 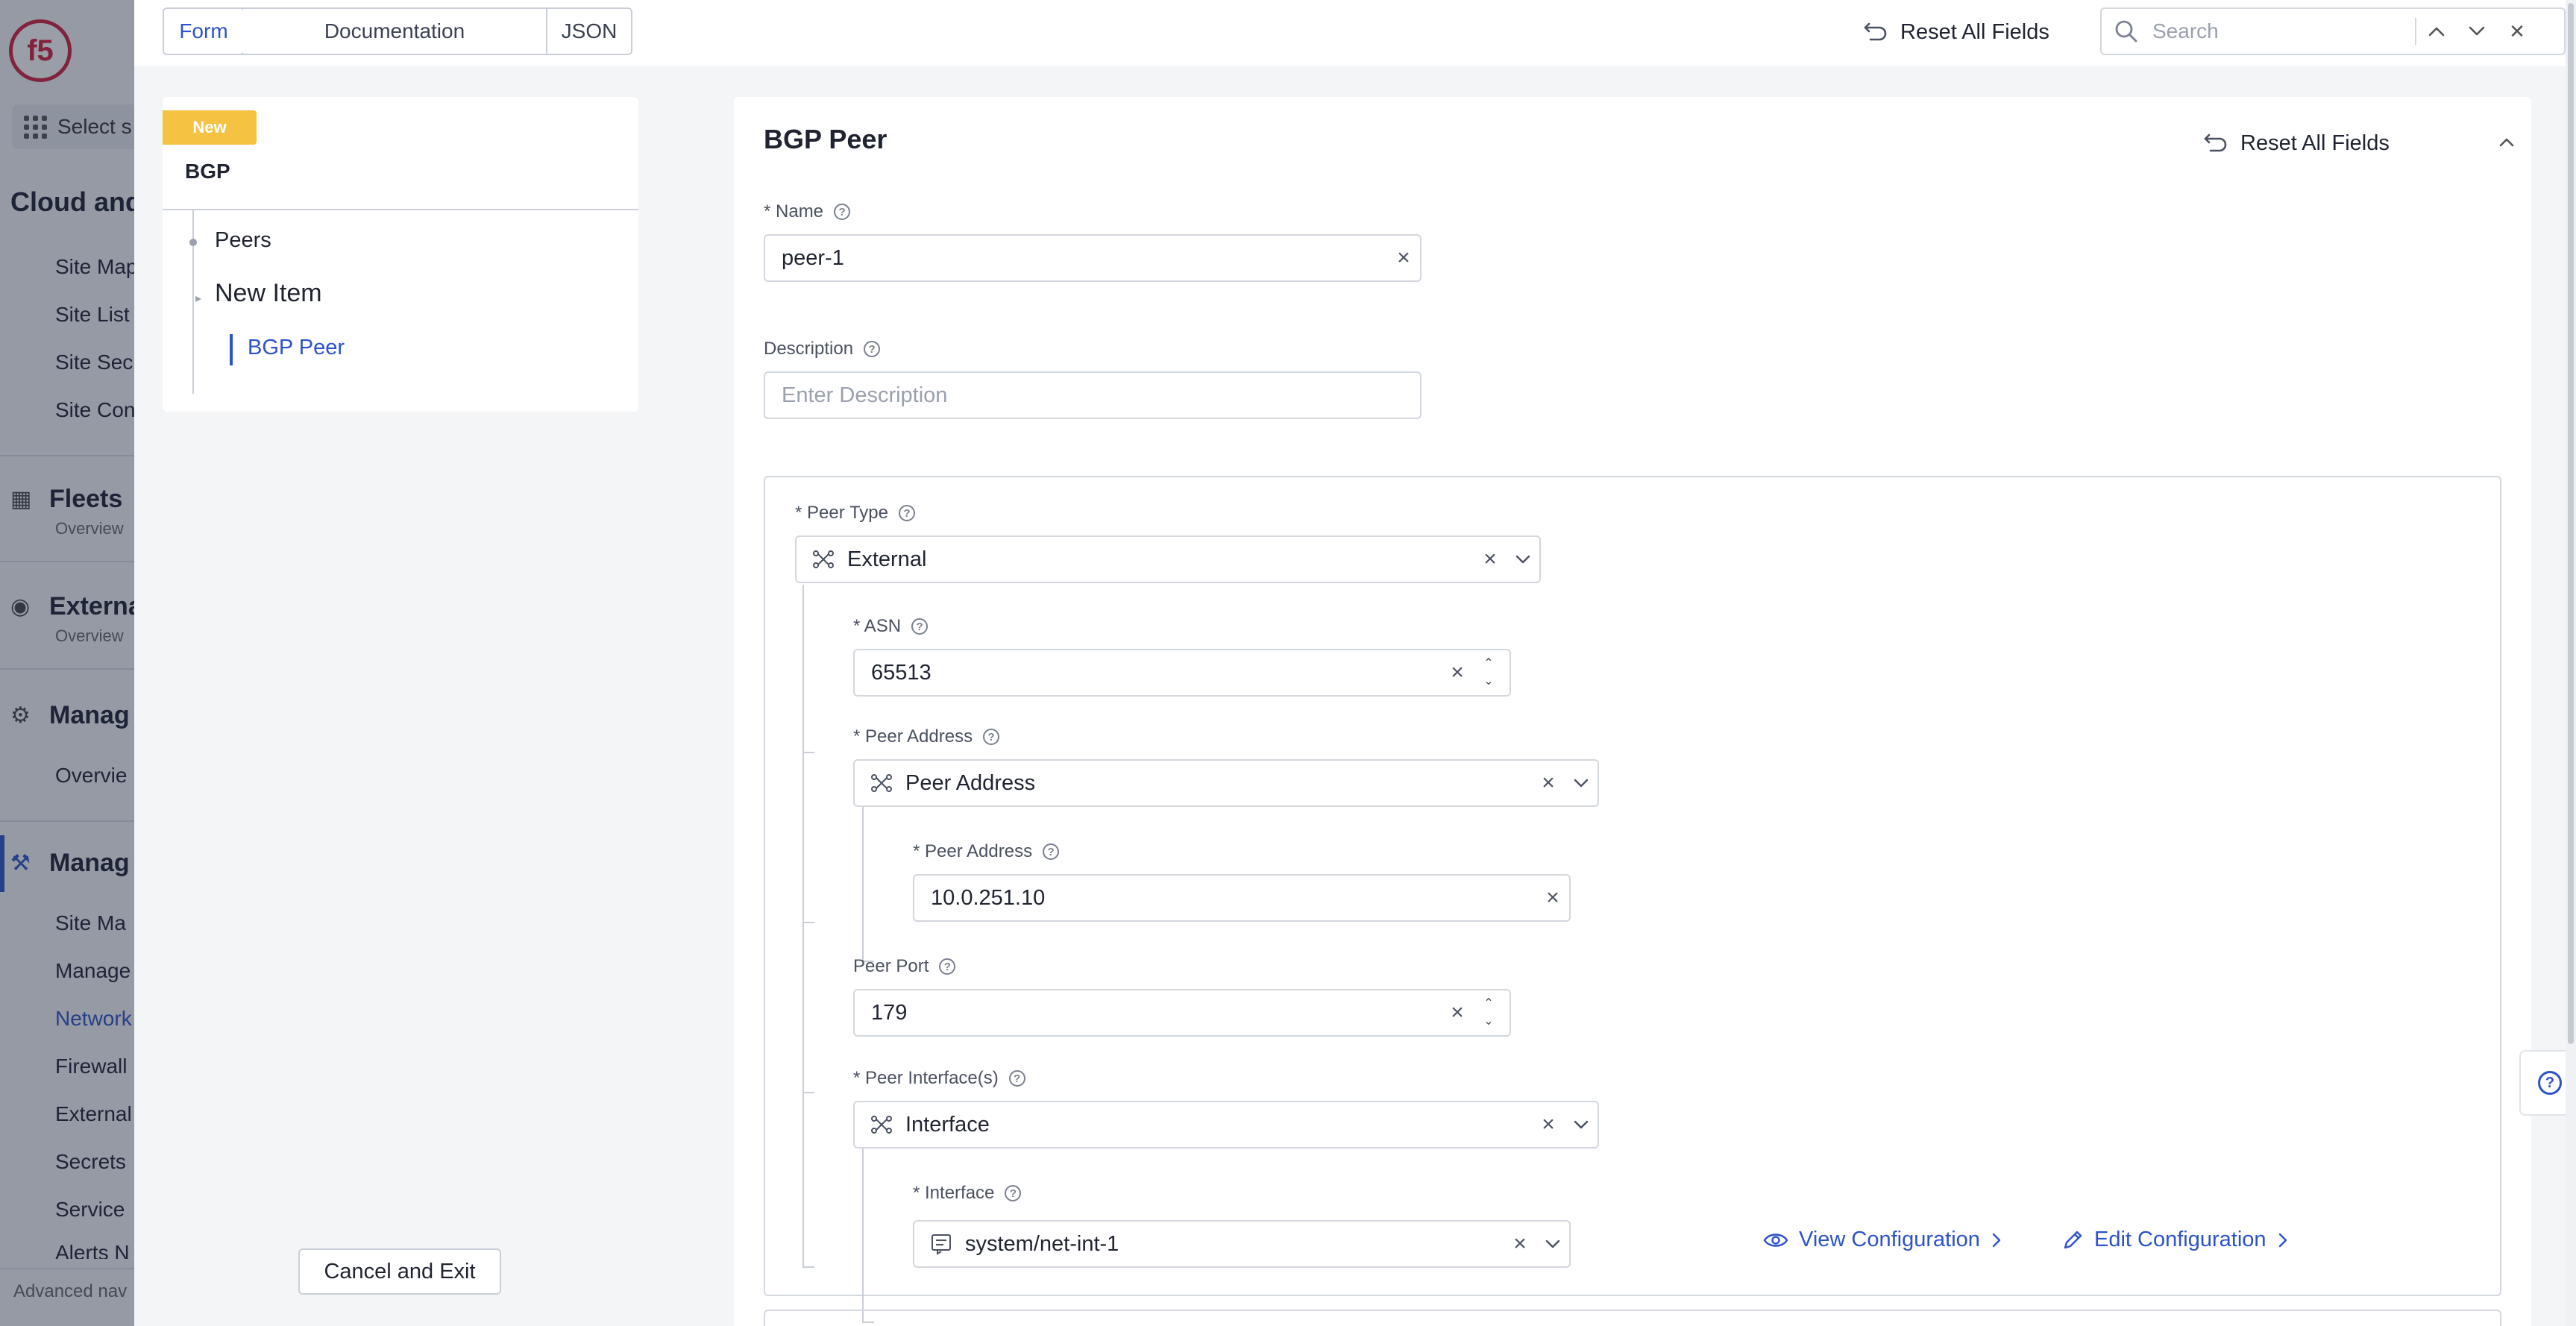 I want to click on peer-address-choice-label: * Peer Address?, so click(x=927, y=736).